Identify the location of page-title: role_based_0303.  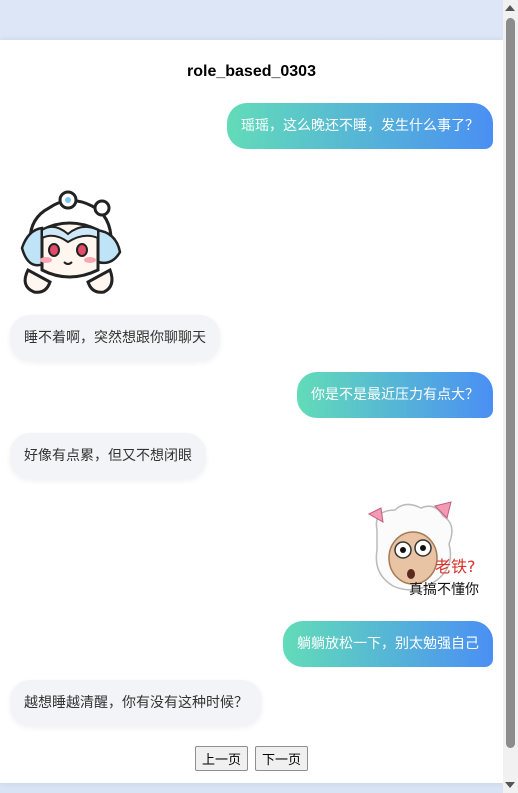
(251, 71).